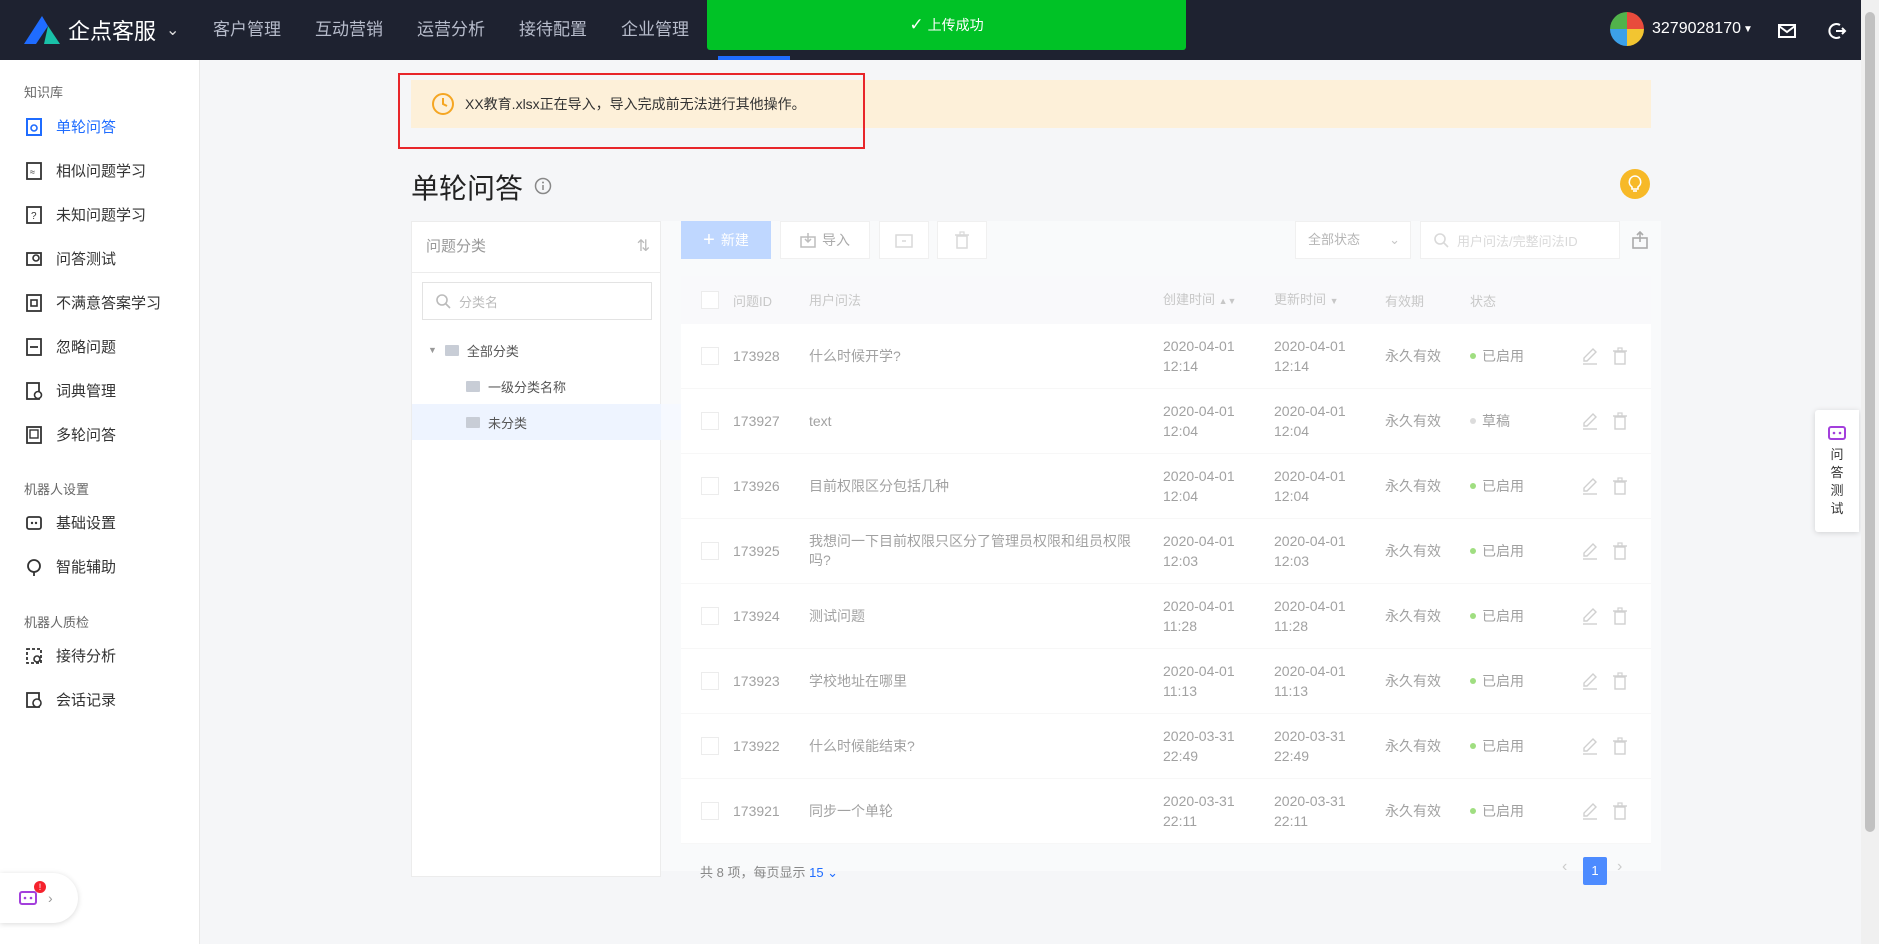  What do you see at coordinates (563, 386) in the screenshot?
I see `tree-item-level1: 一级分类名称` at bounding box center [563, 386].